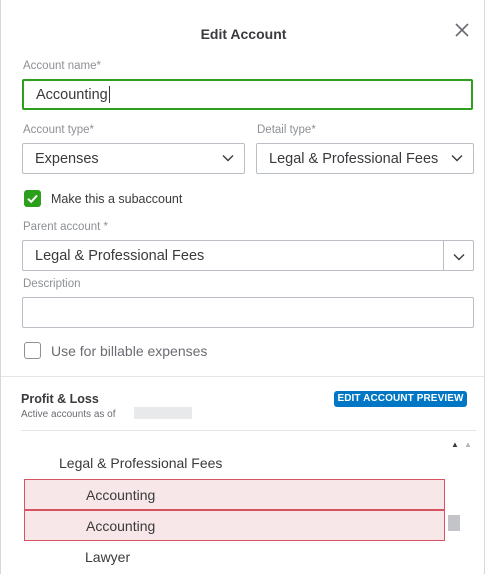  I want to click on scrollbar-thumb, so click(454, 523).